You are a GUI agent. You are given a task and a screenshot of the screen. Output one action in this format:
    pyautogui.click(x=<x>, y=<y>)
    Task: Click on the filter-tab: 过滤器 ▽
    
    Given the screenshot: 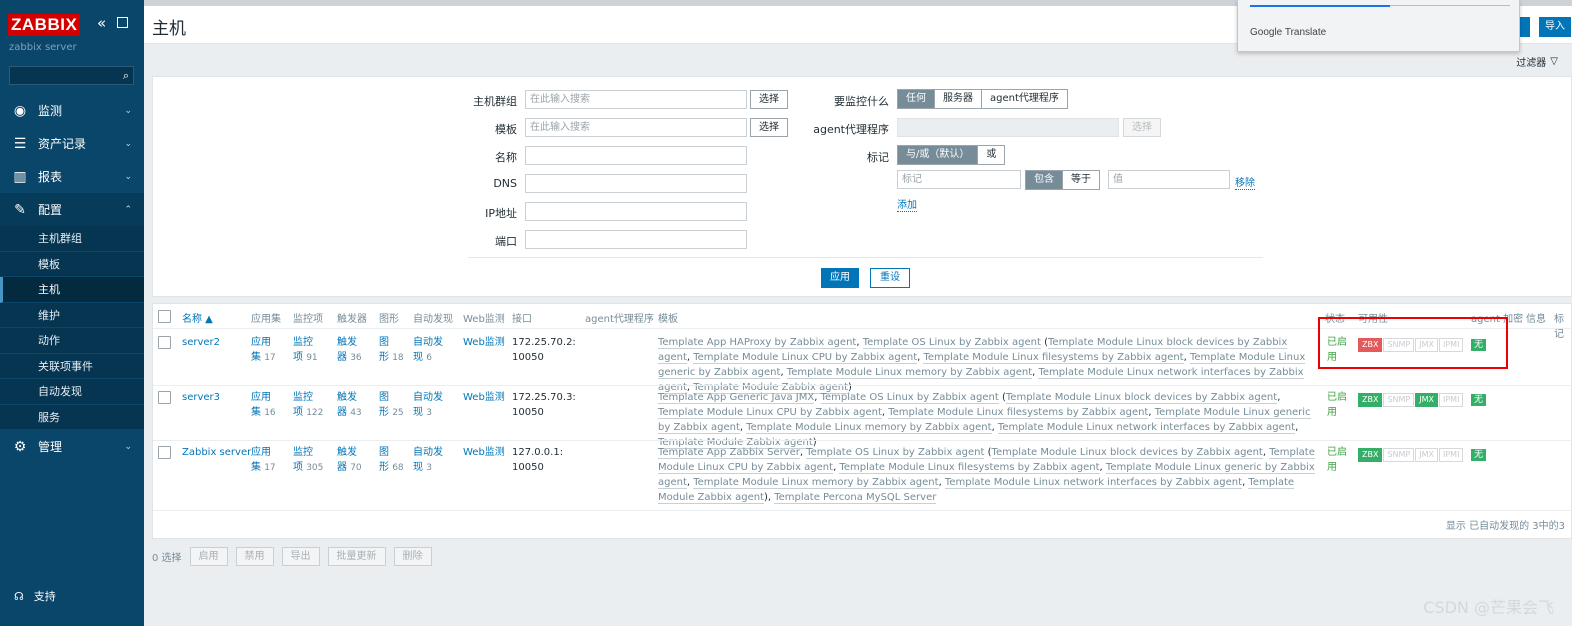 What is the action you would take?
    pyautogui.click(x=1537, y=61)
    